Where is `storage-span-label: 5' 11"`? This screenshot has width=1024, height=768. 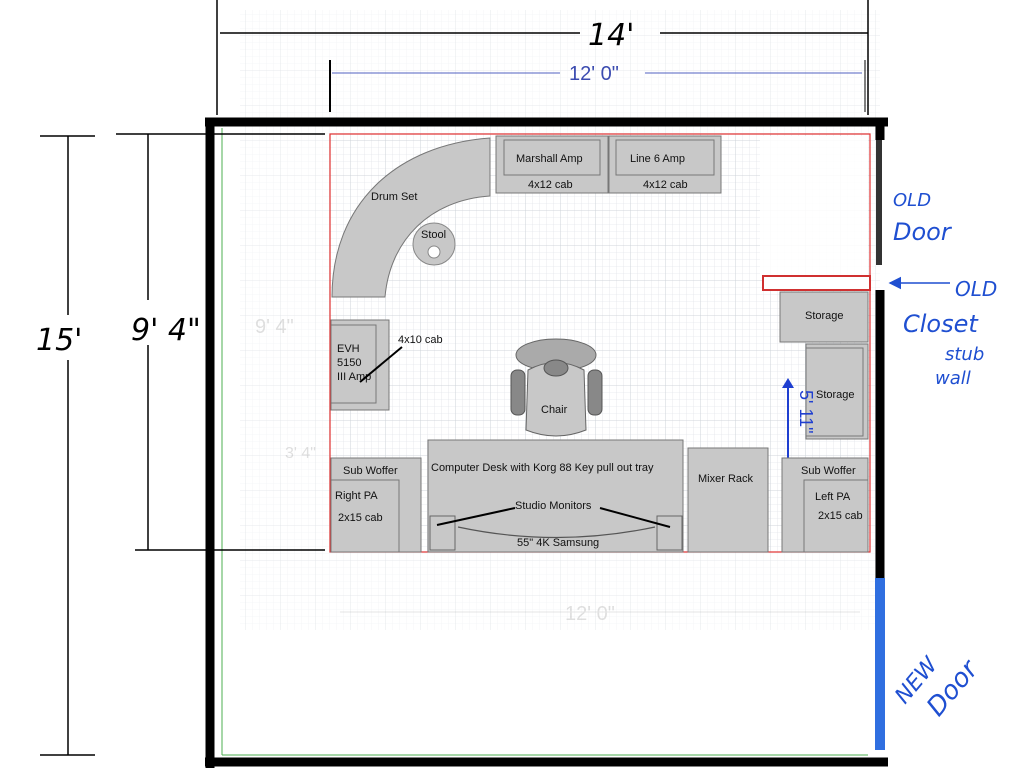
storage-span-label: 5' 11" is located at coordinates (806, 412).